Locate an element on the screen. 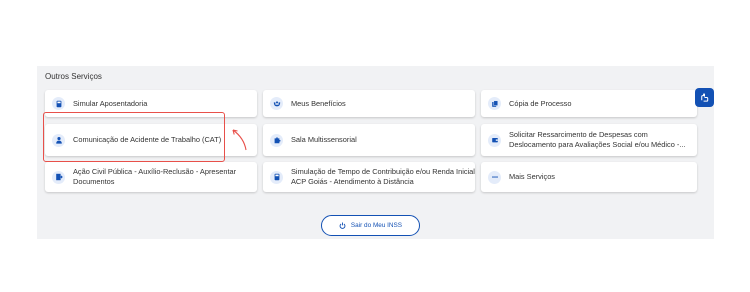  power-icon is located at coordinates (342, 225).